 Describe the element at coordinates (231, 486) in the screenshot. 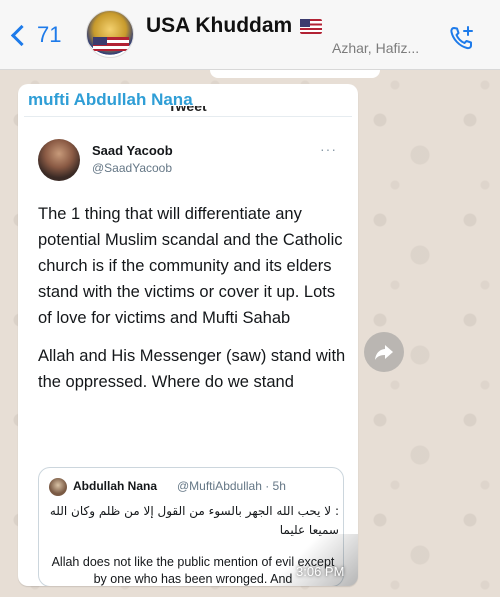

I see `quoted-author-meta: @MuftiAbdullah · 5h` at that location.